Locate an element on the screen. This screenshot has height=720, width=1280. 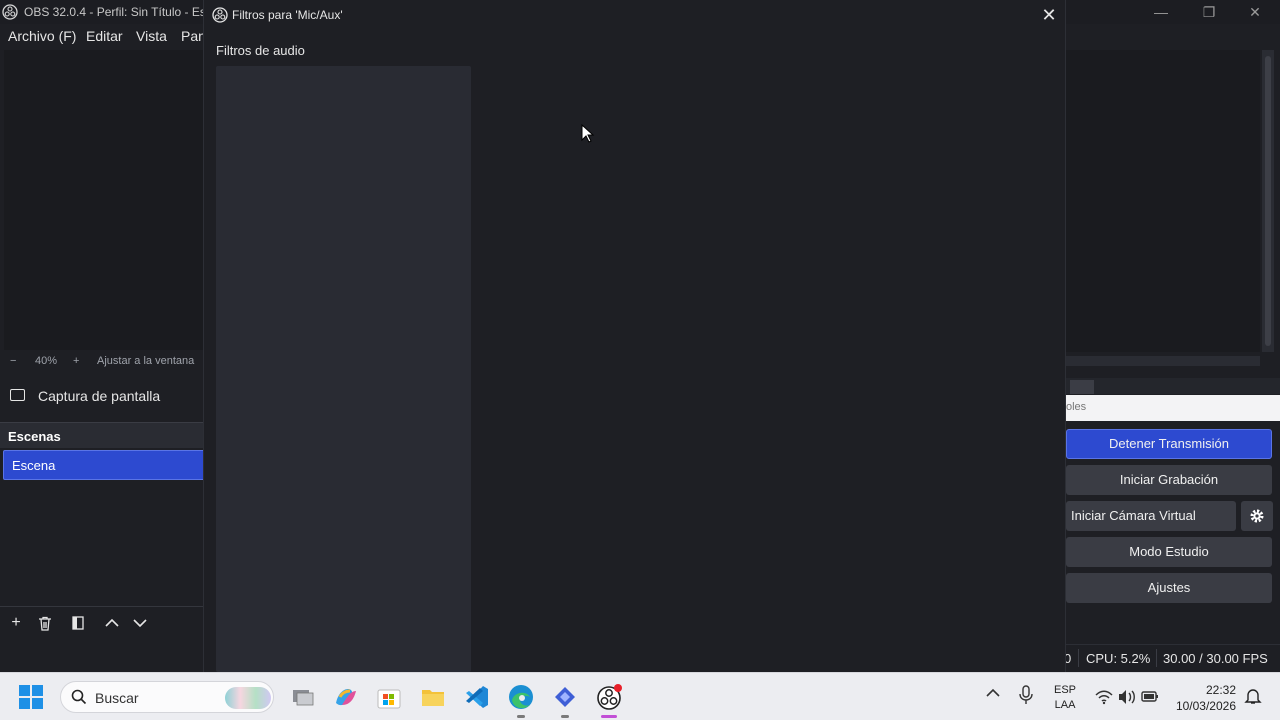
m365-copilot-icon is located at coordinates (346, 697).